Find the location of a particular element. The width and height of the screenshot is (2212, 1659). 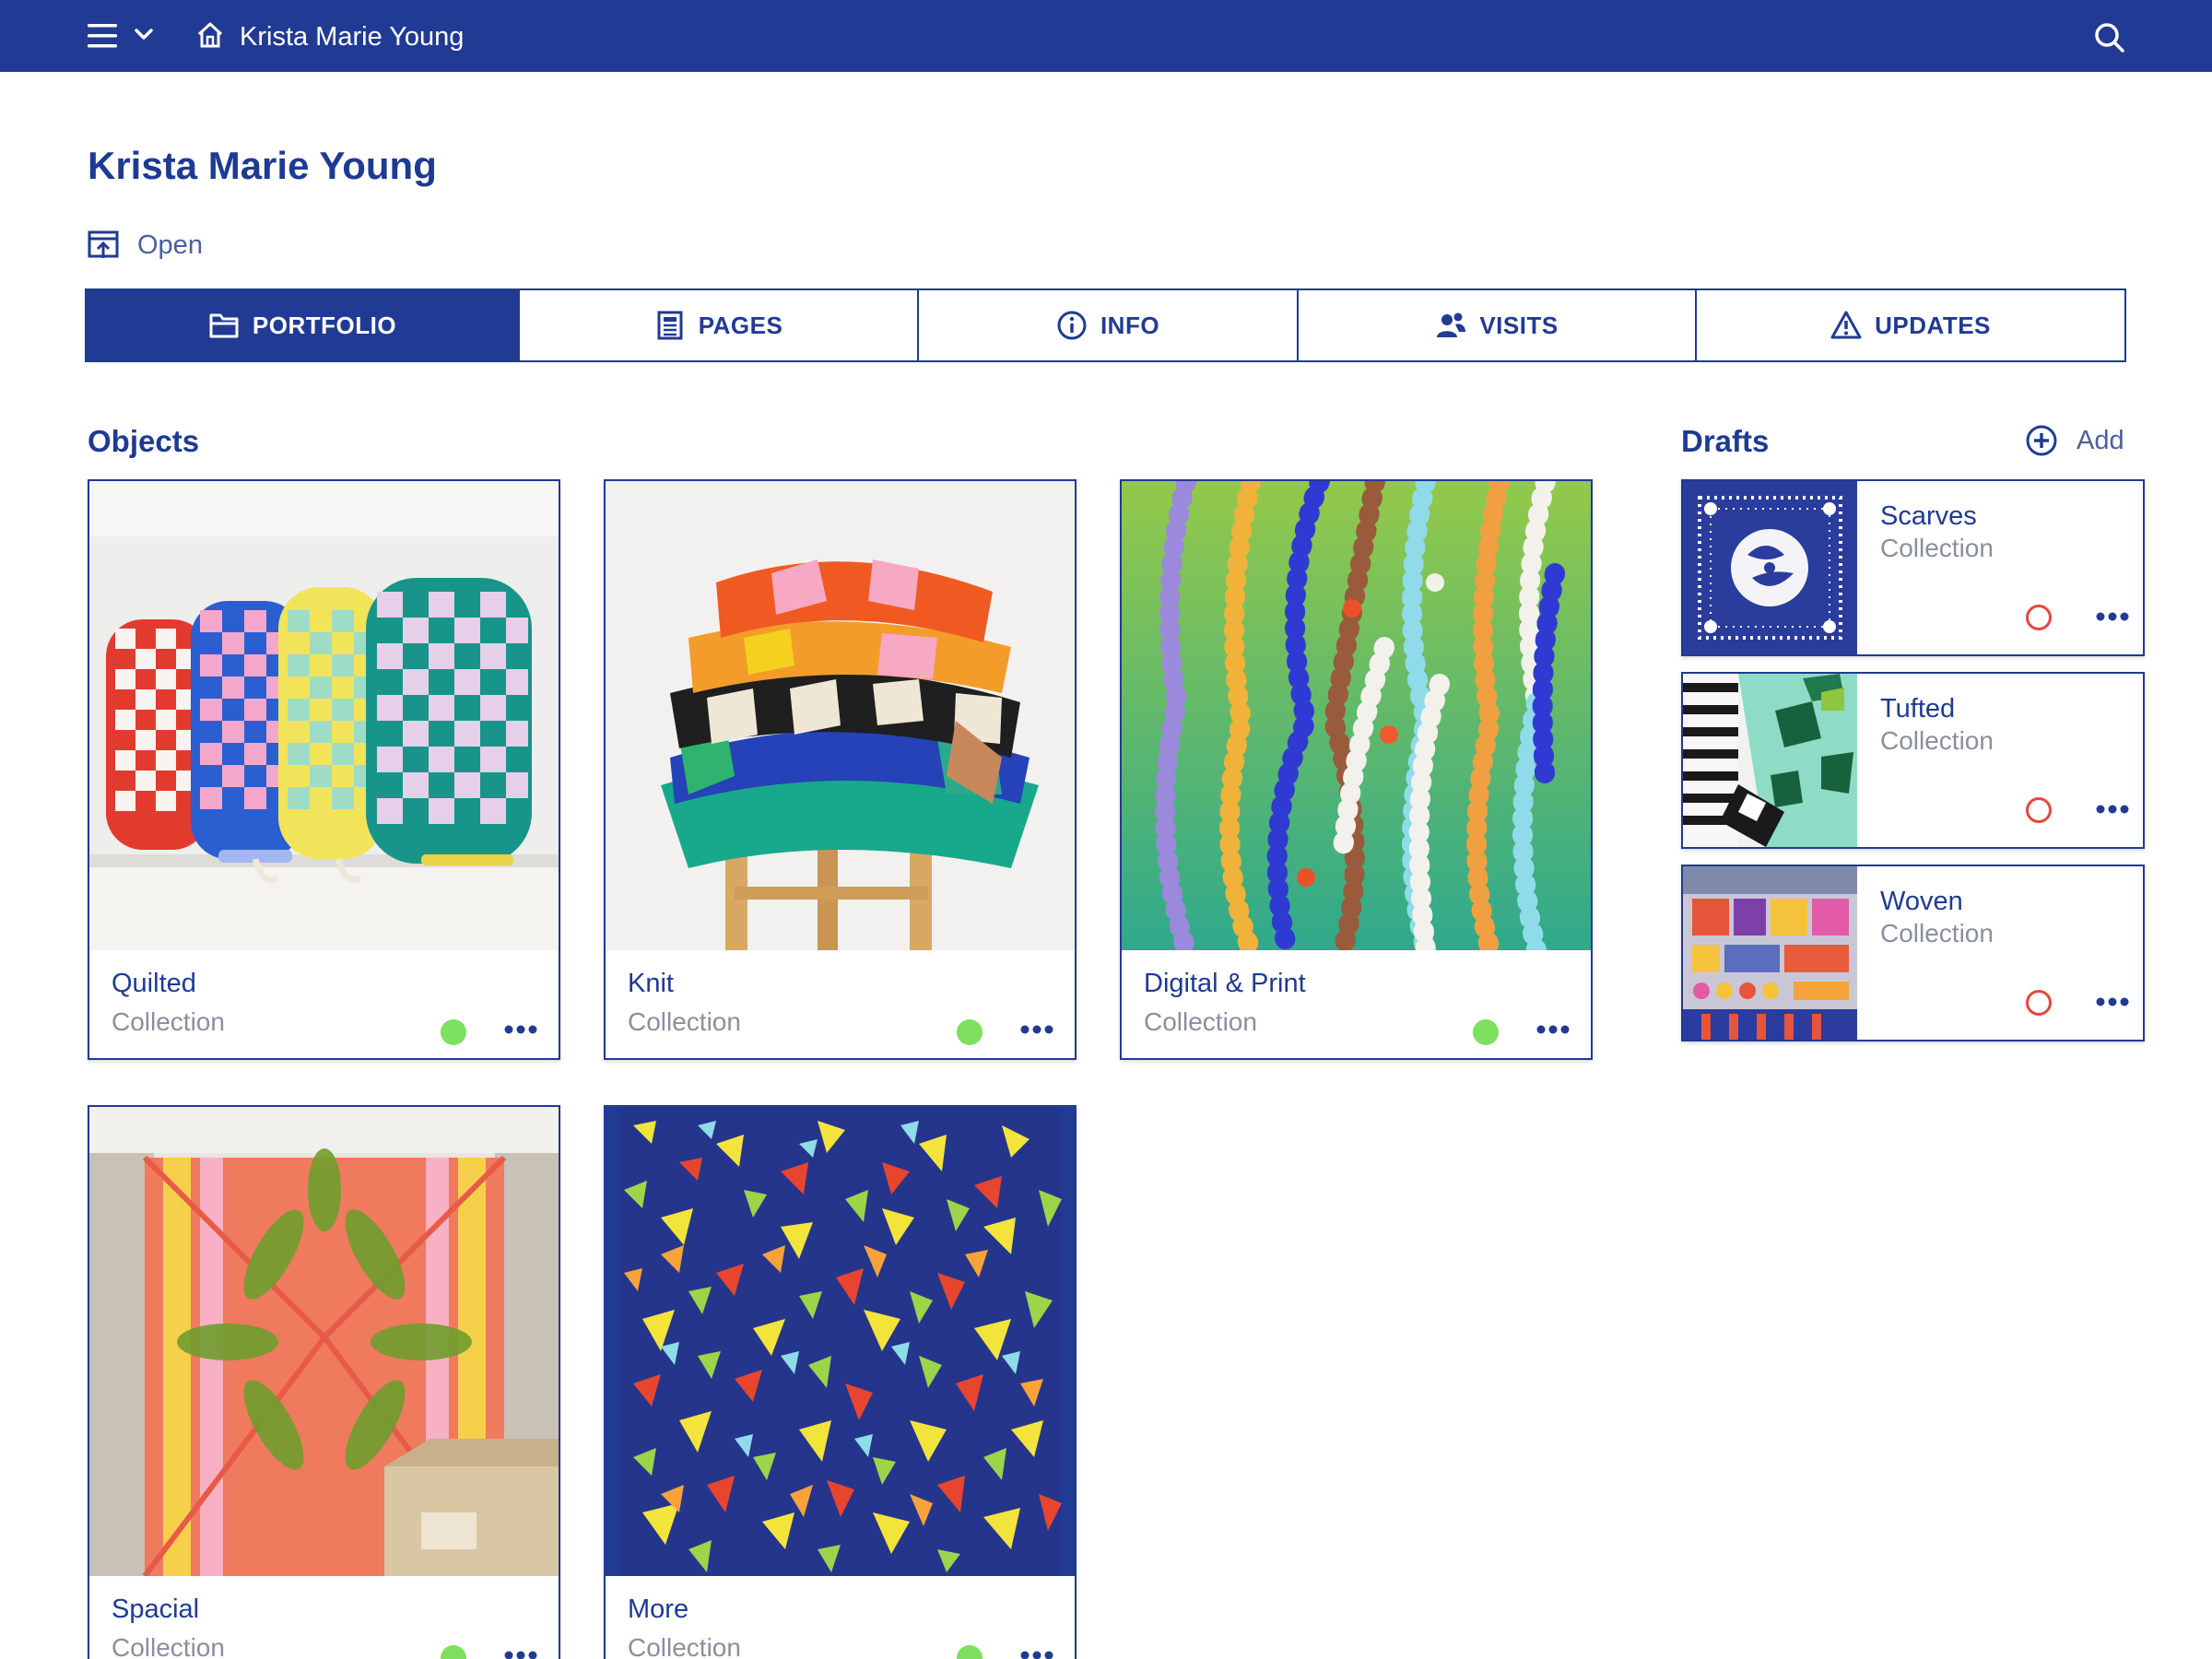

object-name: More is located at coordinates (658, 1609).